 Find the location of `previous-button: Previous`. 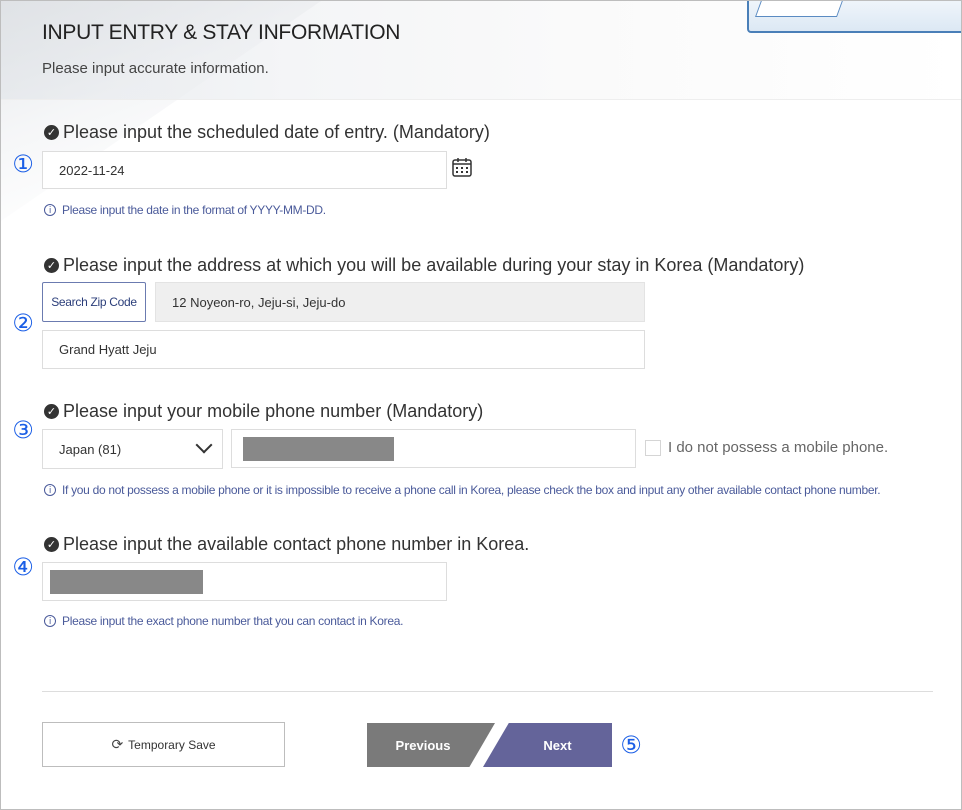

previous-button: Previous is located at coordinates (431, 745).